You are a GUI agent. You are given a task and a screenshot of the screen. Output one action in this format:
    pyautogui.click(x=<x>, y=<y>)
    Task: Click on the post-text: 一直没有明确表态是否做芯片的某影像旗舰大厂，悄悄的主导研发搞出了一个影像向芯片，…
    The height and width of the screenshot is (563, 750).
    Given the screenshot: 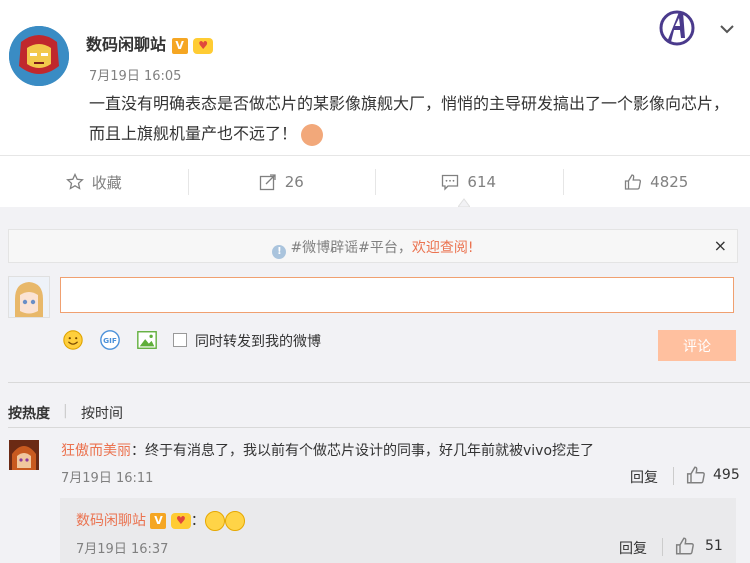 What is the action you would take?
    pyautogui.click(x=411, y=119)
    